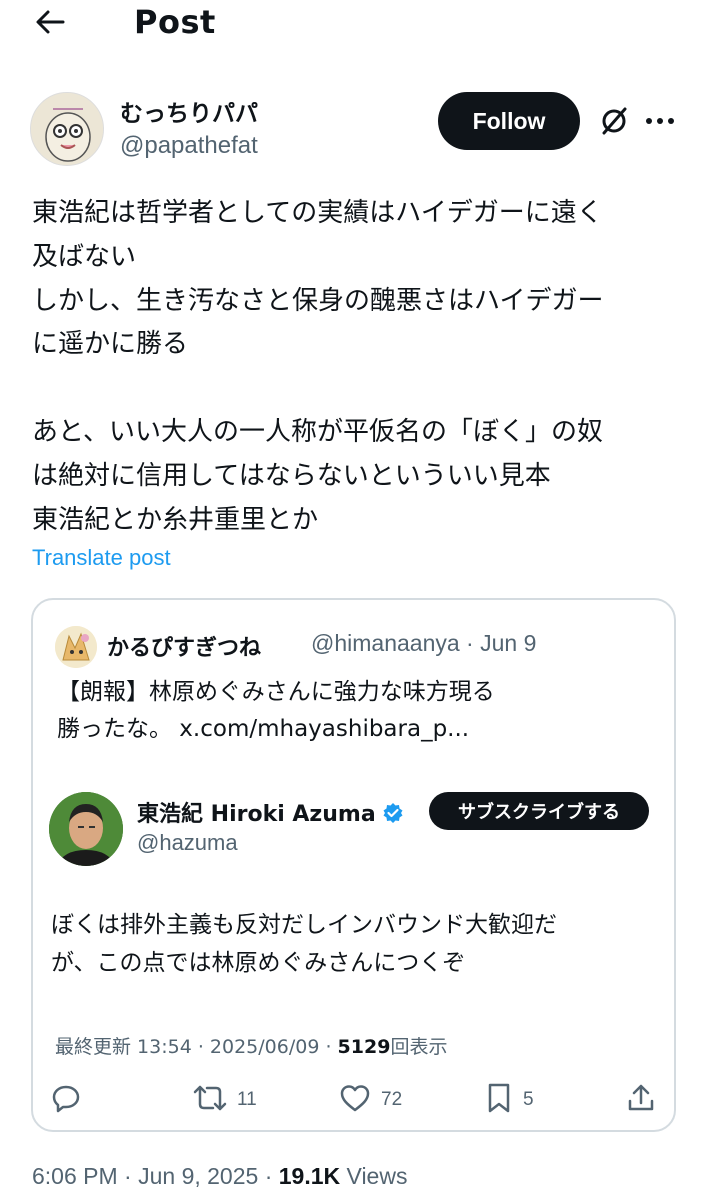 The image size is (709, 1200). I want to click on author-avatar, so click(67, 129).